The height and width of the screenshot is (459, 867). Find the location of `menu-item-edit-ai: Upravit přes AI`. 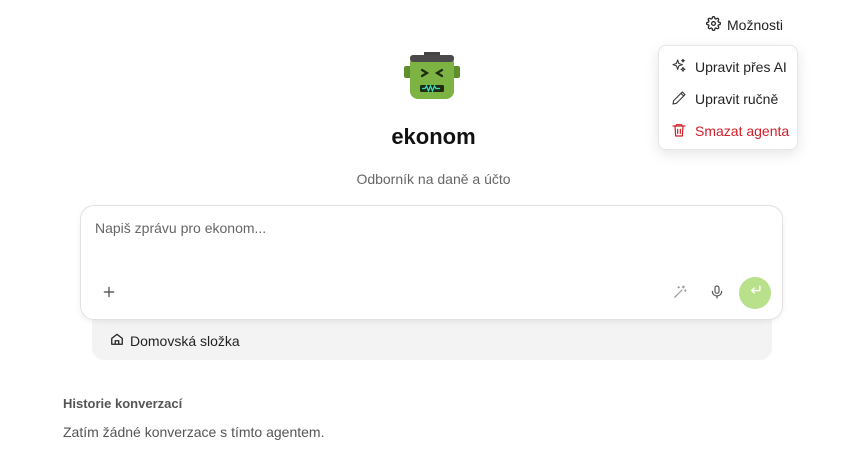

menu-item-edit-ai: Upravit přes AI is located at coordinates (728, 67).